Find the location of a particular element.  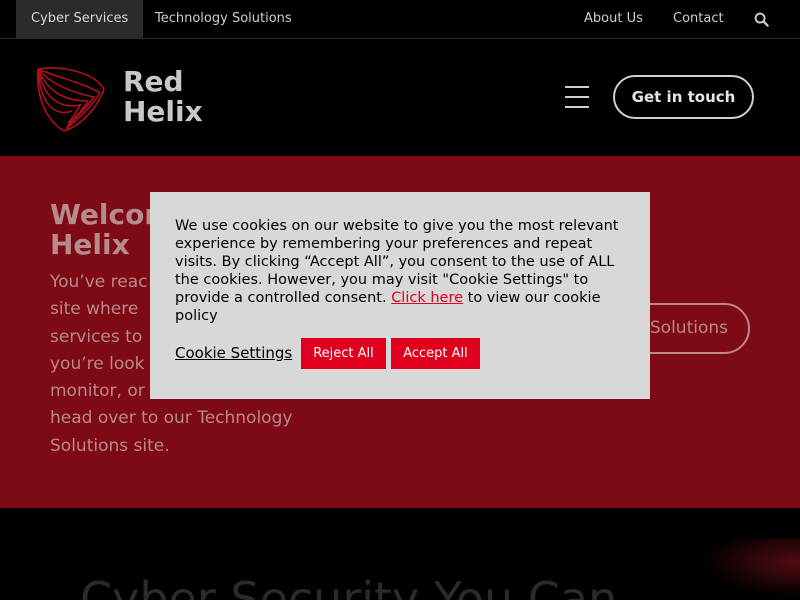

get-in-touch-button: Get in touch is located at coordinates (683, 97).